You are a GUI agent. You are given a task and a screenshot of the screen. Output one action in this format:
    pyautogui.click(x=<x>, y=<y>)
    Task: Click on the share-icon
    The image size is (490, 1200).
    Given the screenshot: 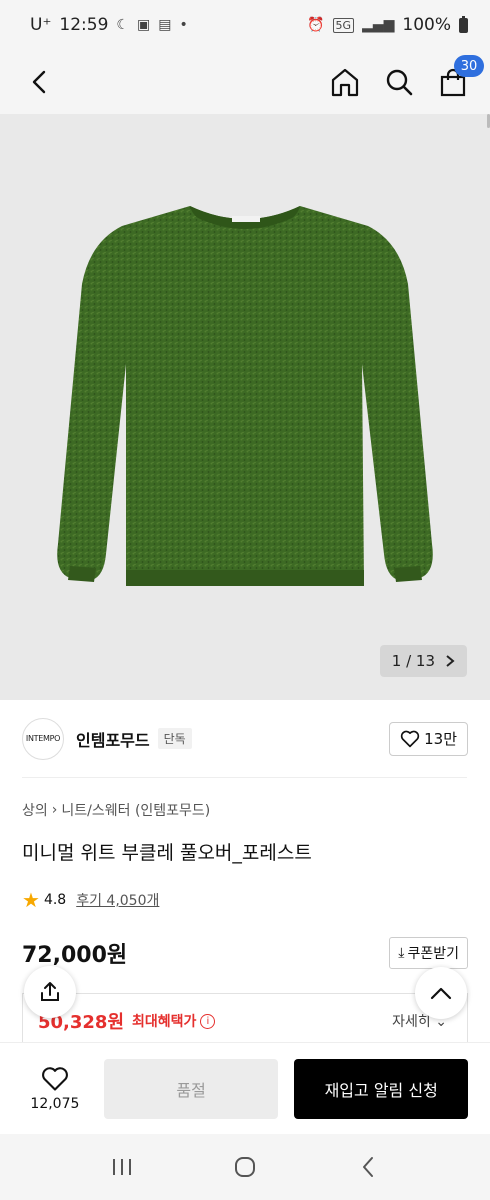 What is the action you would take?
    pyautogui.click(x=50, y=991)
    